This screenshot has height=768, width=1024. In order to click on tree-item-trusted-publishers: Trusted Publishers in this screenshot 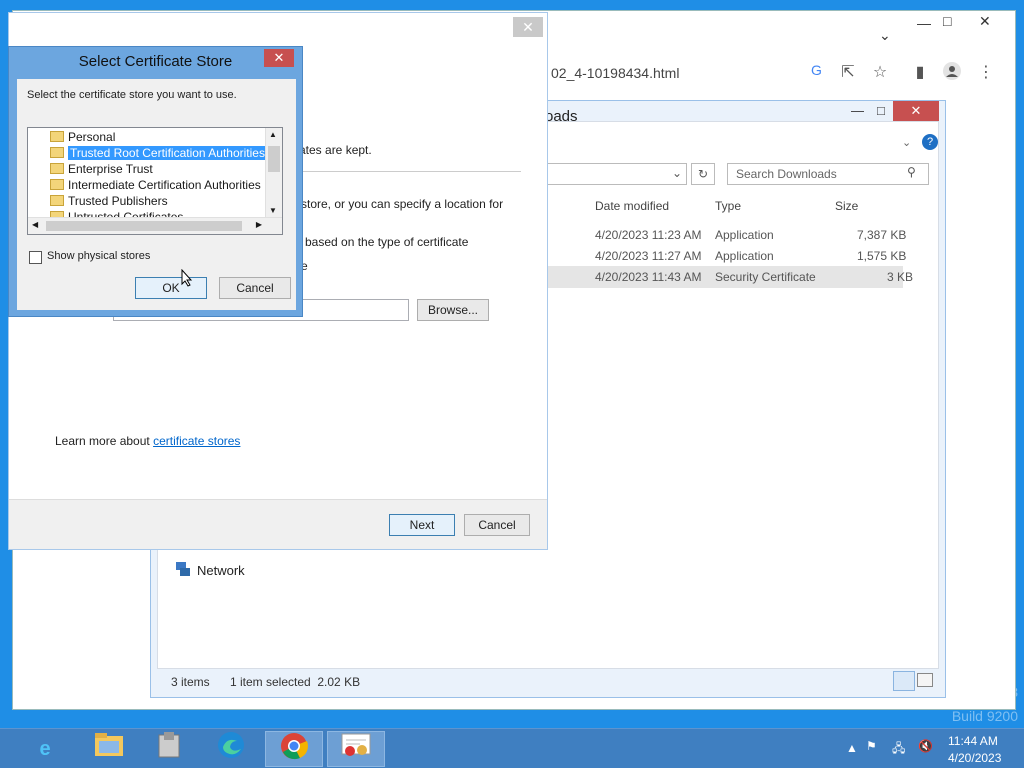, I will do `click(109, 201)`.